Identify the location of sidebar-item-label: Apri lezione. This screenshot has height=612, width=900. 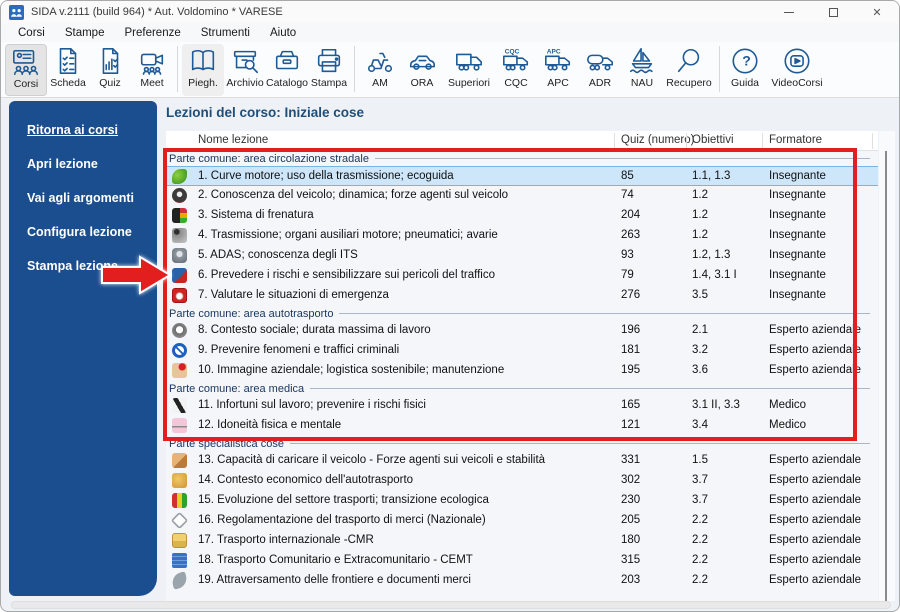
(62, 164).